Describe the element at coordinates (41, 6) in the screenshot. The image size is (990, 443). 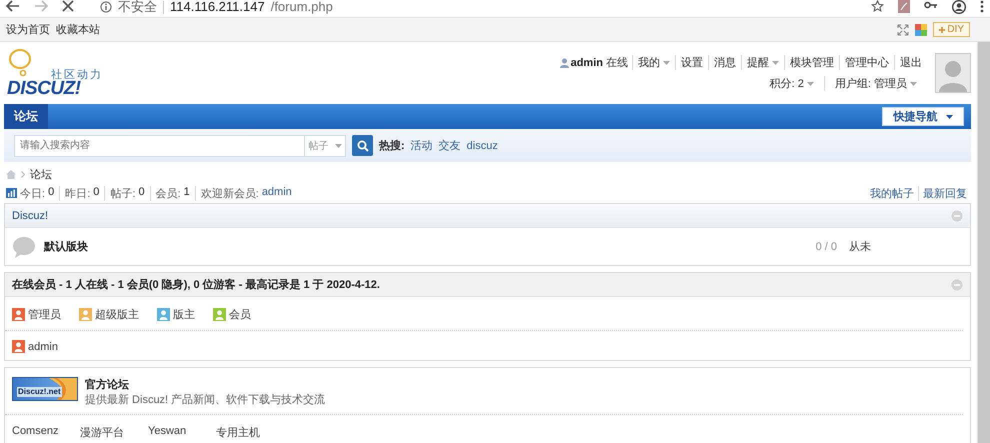
I see `forward-icon` at that location.